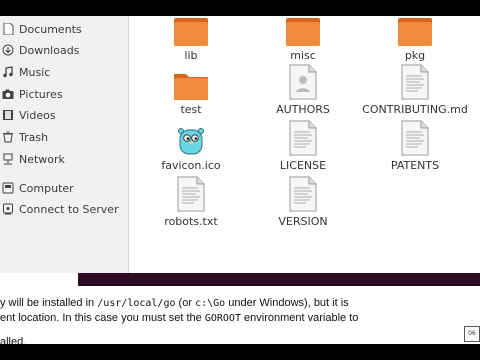  I want to click on bottom-black-bar, so click(240, 352).